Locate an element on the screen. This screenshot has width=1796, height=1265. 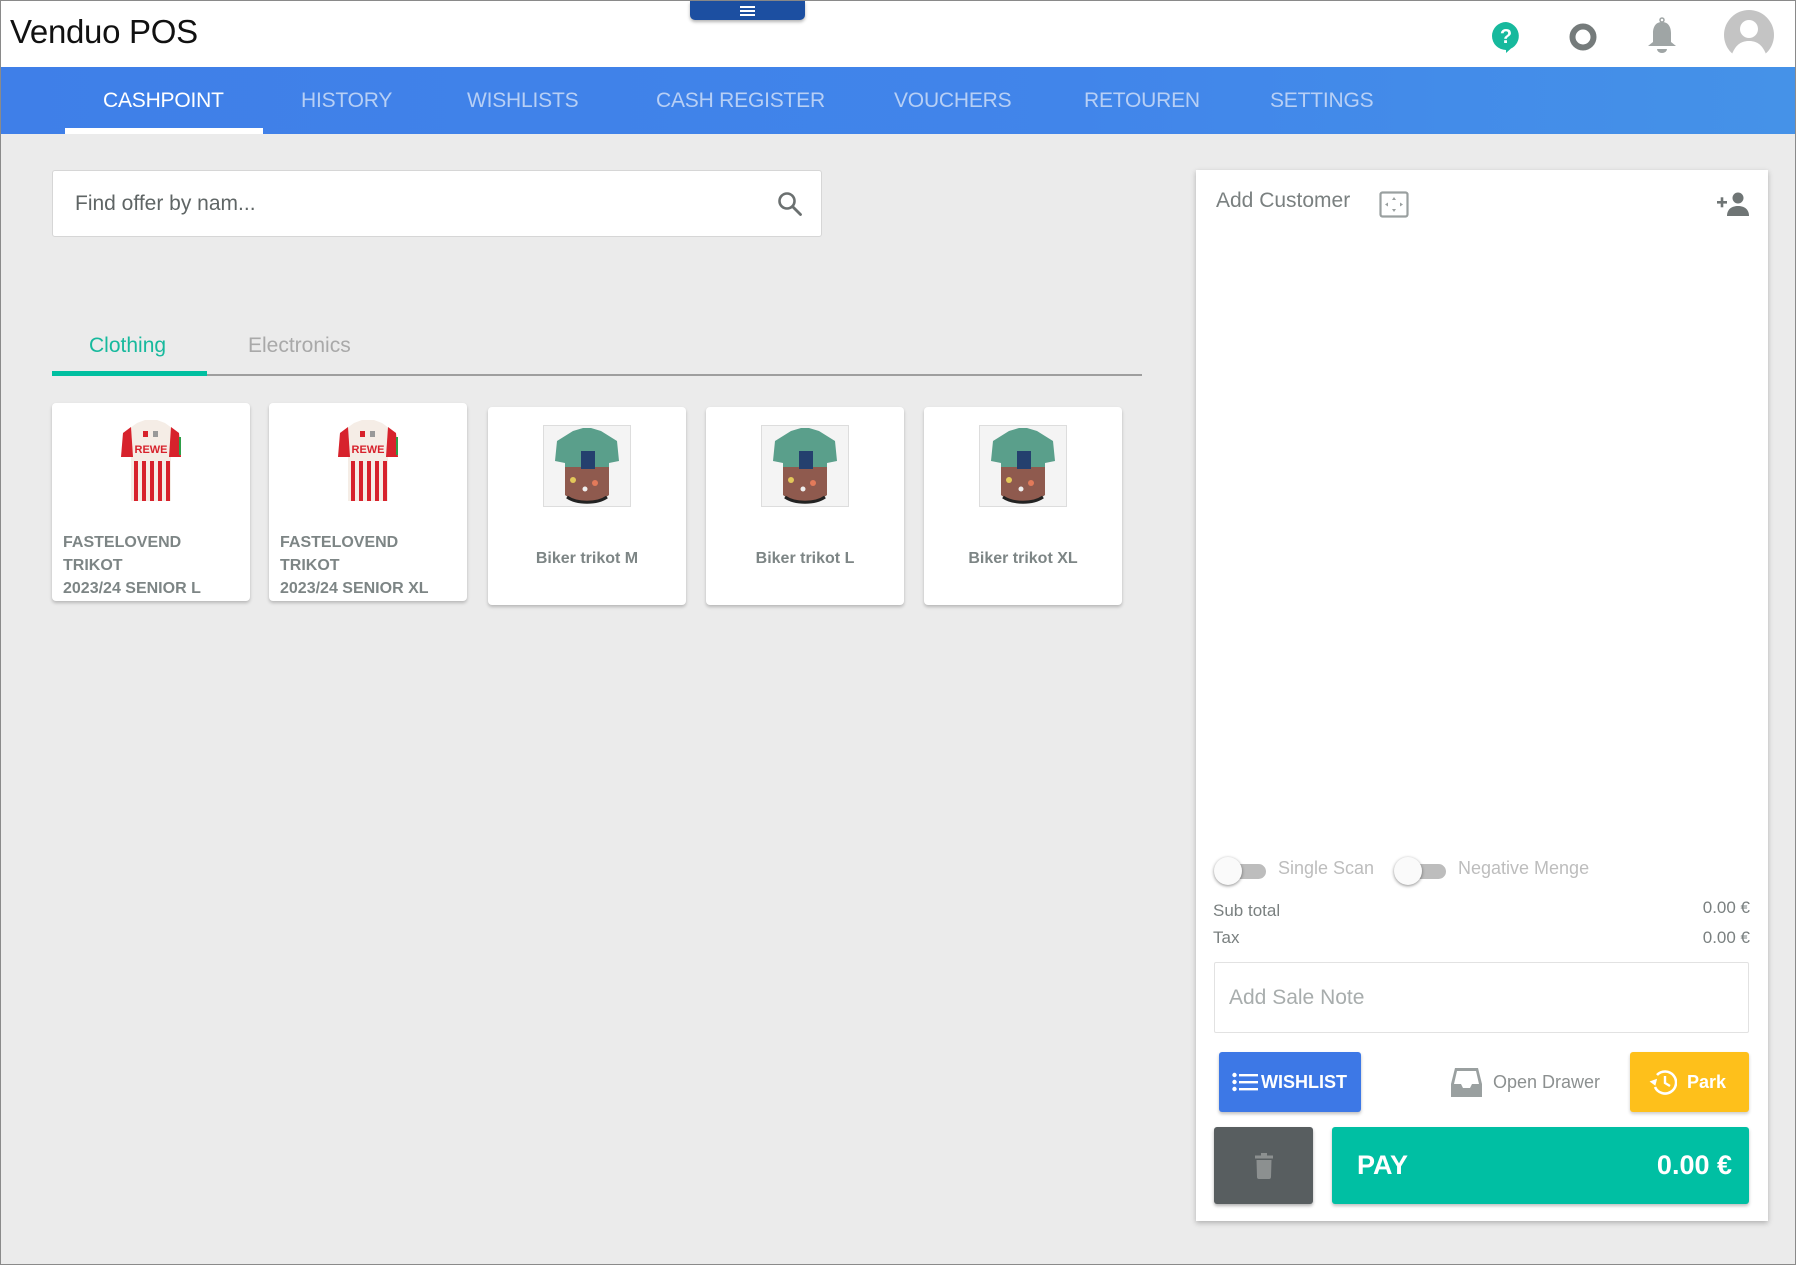
search-icon is located at coordinates (790, 204).